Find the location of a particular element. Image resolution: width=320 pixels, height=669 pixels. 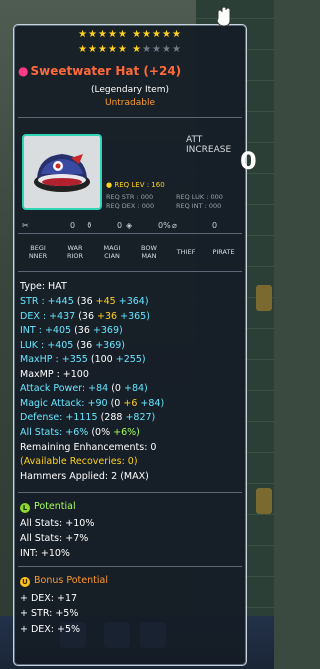

bag-icon: ⚱ is located at coordinates (89, 225).